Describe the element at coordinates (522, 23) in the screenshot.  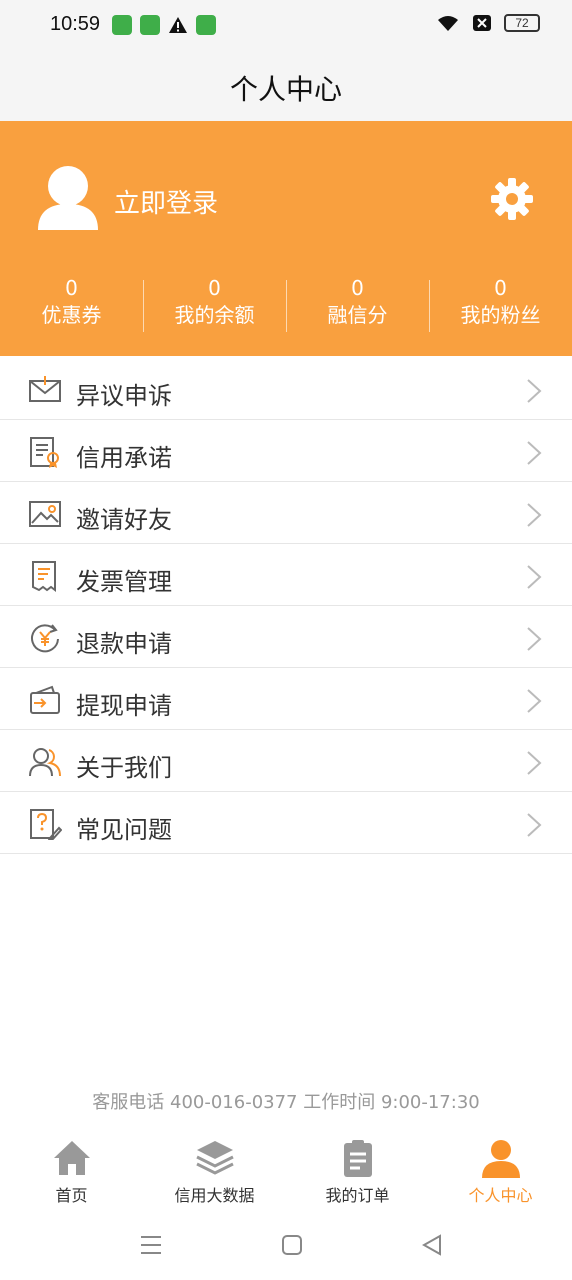
I see `battery-icon: 72` at that location.